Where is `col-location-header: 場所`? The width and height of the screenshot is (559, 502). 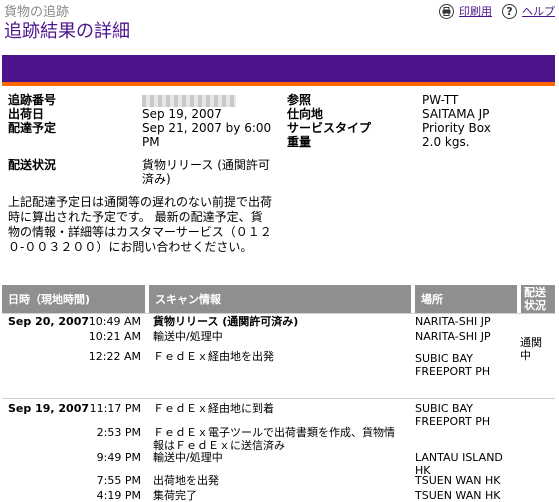
col-location-header: 場所 is located at coordinates (466, 299).